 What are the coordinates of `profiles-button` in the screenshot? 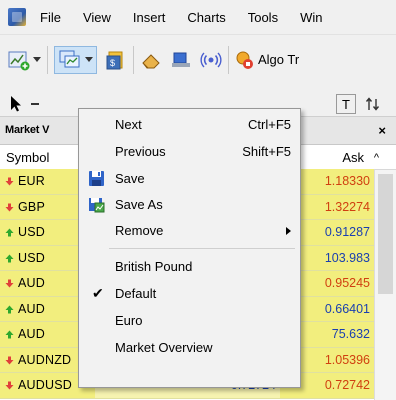 It's located at (75, 59).